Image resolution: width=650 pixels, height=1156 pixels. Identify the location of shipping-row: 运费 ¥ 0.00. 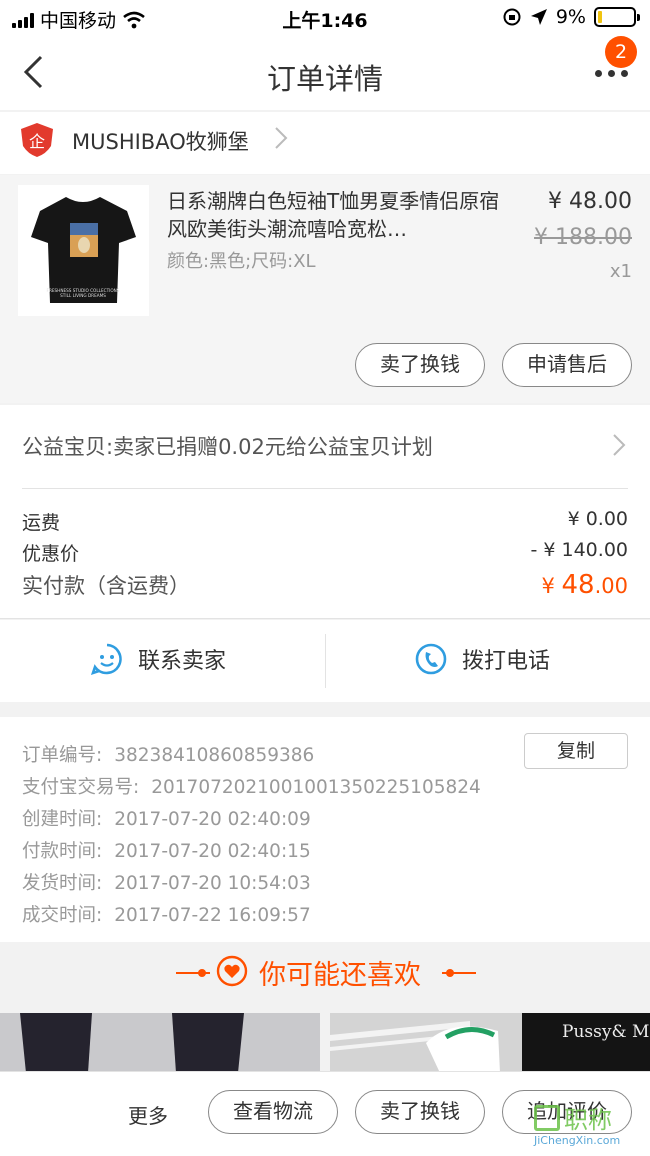
(325, 521).